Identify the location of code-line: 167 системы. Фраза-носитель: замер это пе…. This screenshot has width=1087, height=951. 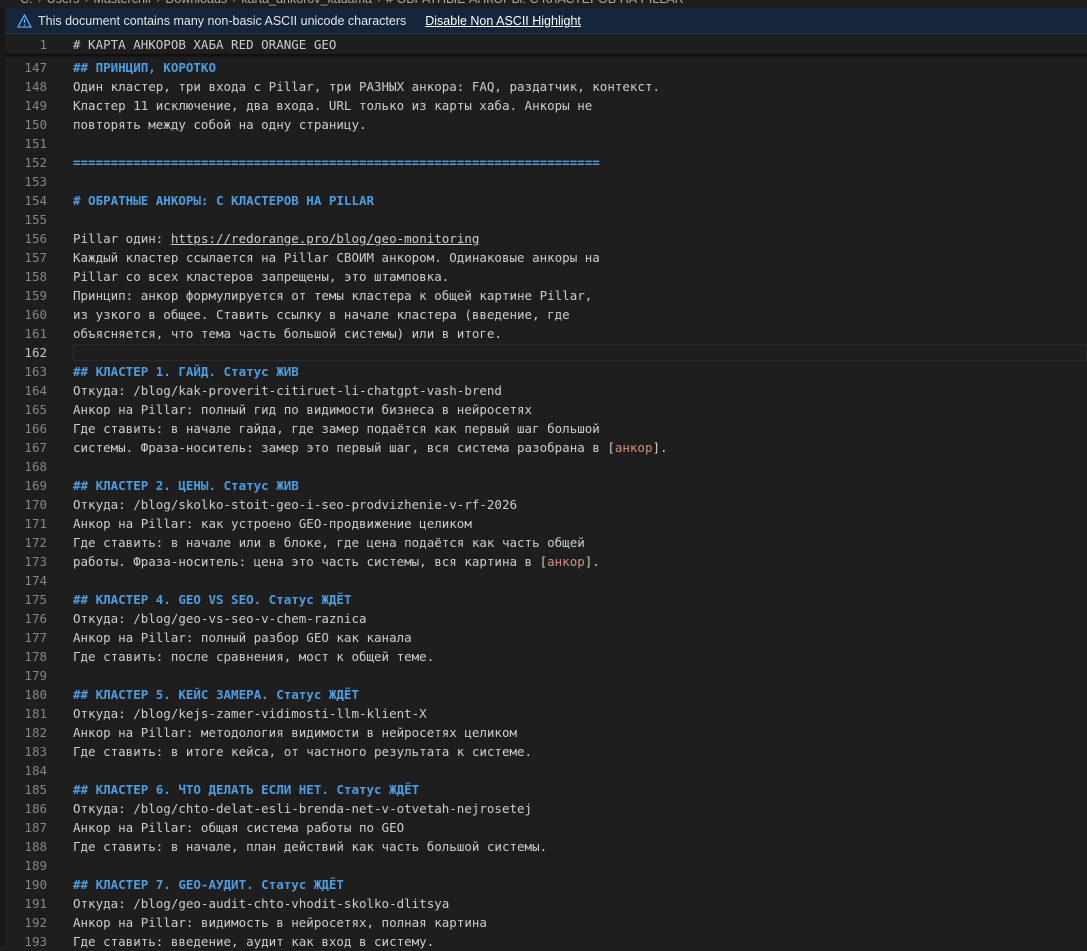
(546, 447).